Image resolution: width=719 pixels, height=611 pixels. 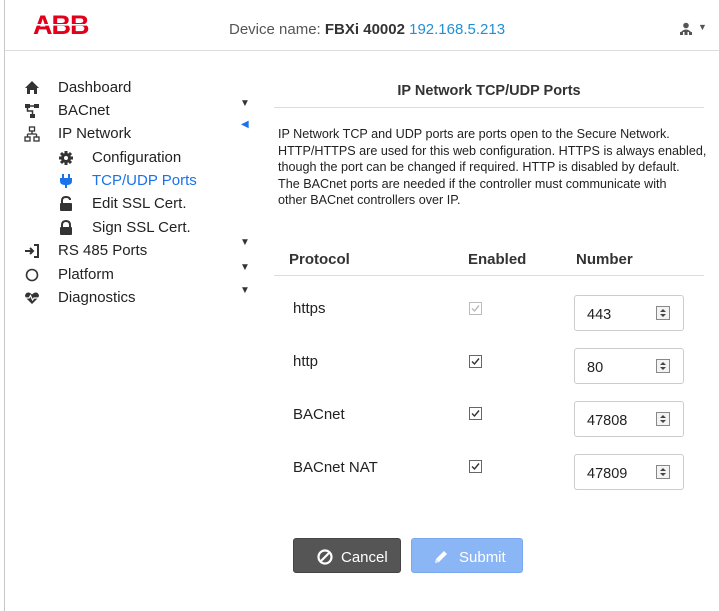 What do you see at coordinates (629, 472) in the screenshot?
I see `port-number-input-bacnet-nat: 47809` at bounding box center [629, 472].